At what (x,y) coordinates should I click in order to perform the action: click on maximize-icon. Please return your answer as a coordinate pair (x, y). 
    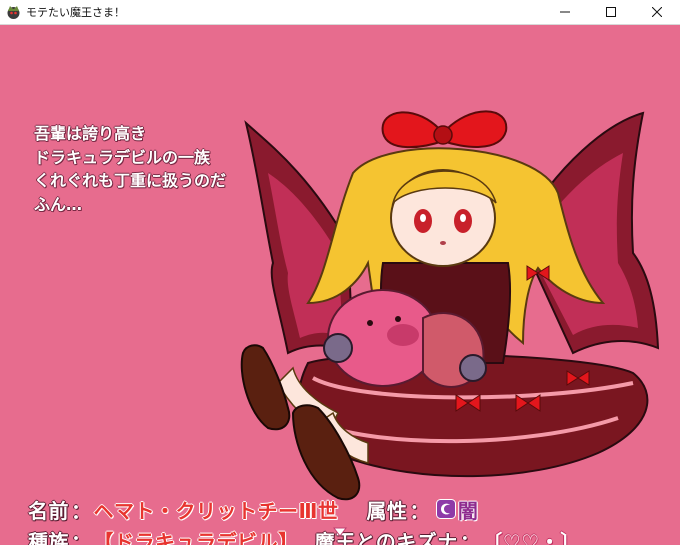
    Looking at the image, I should click on (611, 12).